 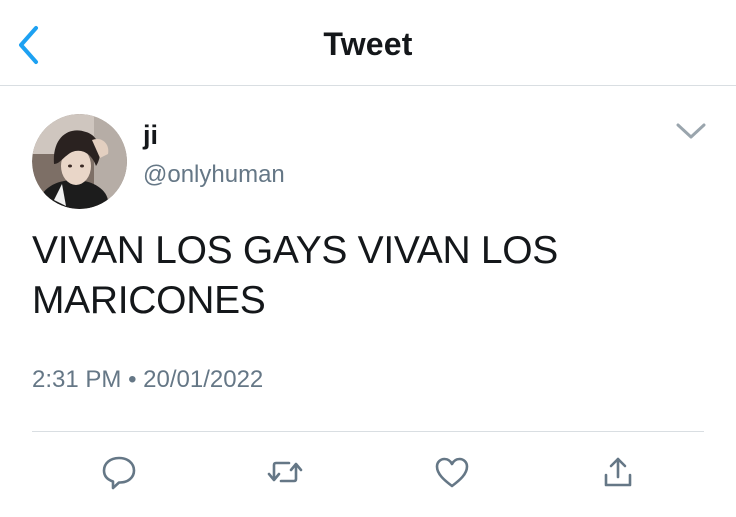 I want to click on page-title: Tweet, so click(x=368, y=44).